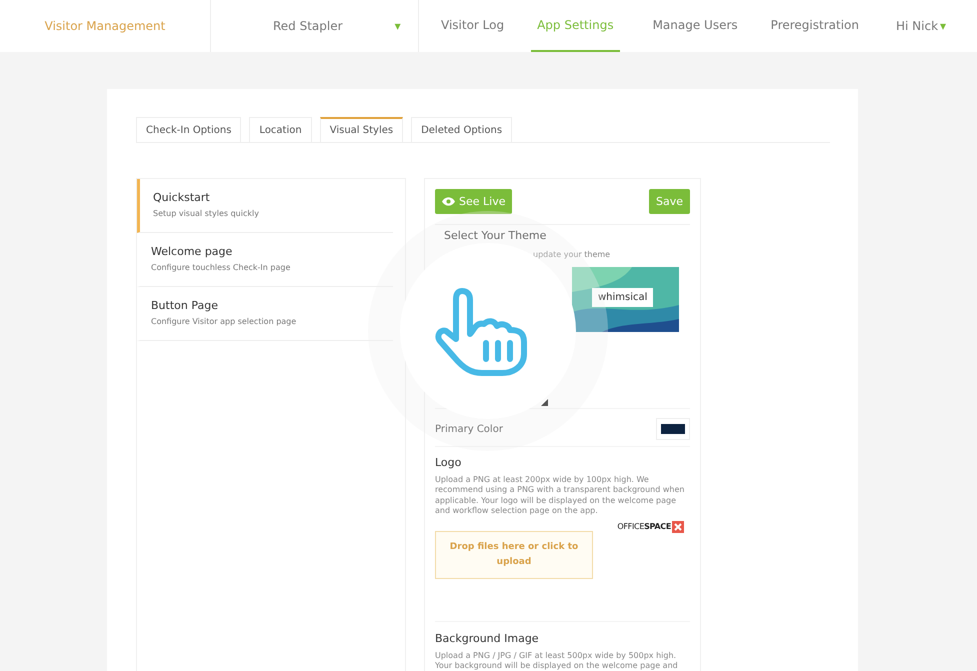 This screenshot has width=977, height=671. What do you see at coordinates (265, 260) in the screenshot?
I see `section-item: Welcome page Configure touchless Check-In page` at bounding box center [265, 260].